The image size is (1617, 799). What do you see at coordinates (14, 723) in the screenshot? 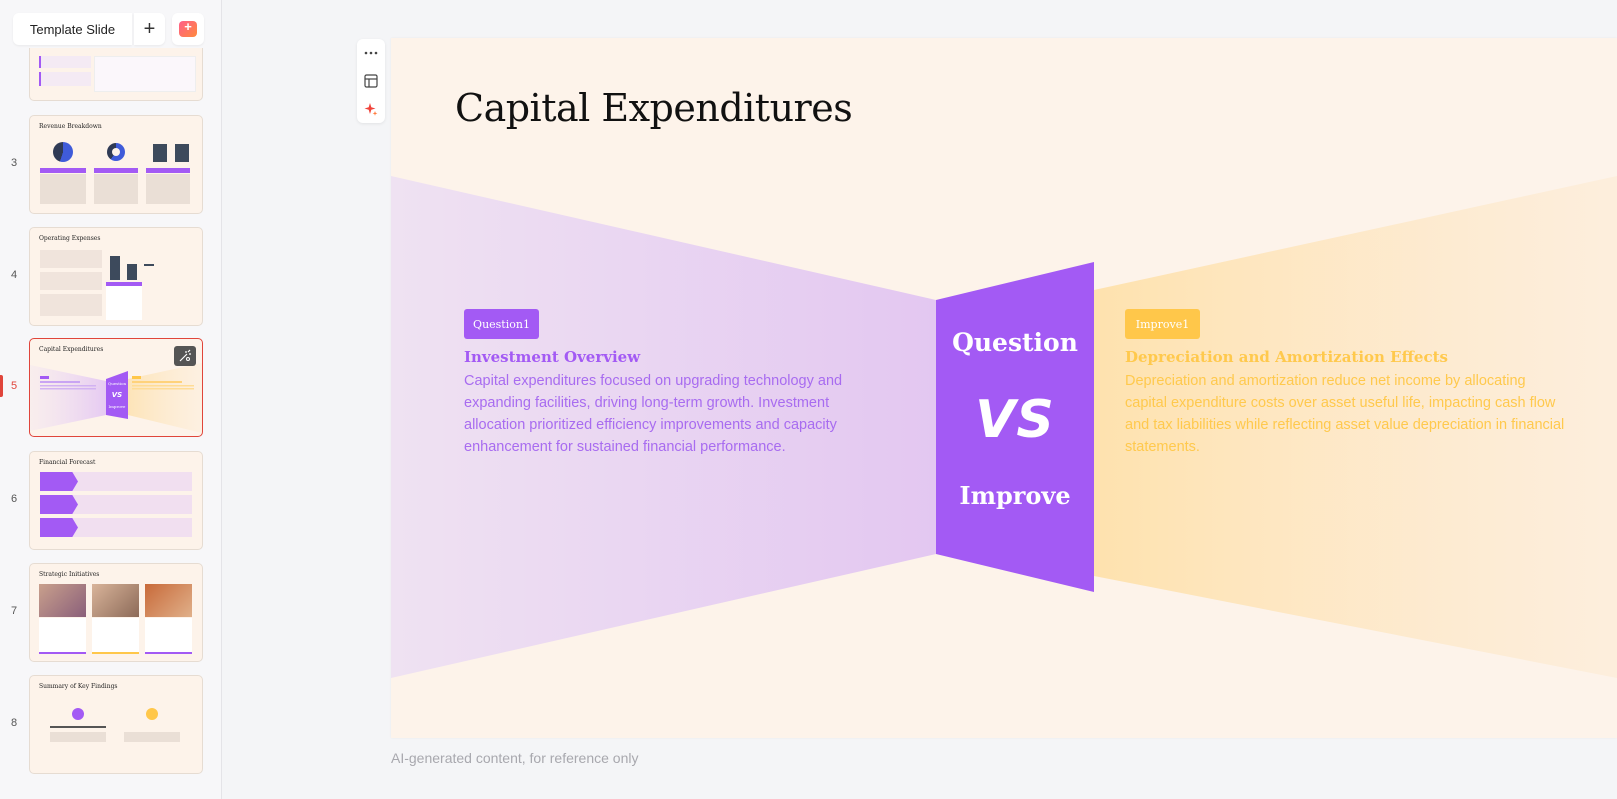
I see `thumb-number: 8` at bounding box center [14, 723].